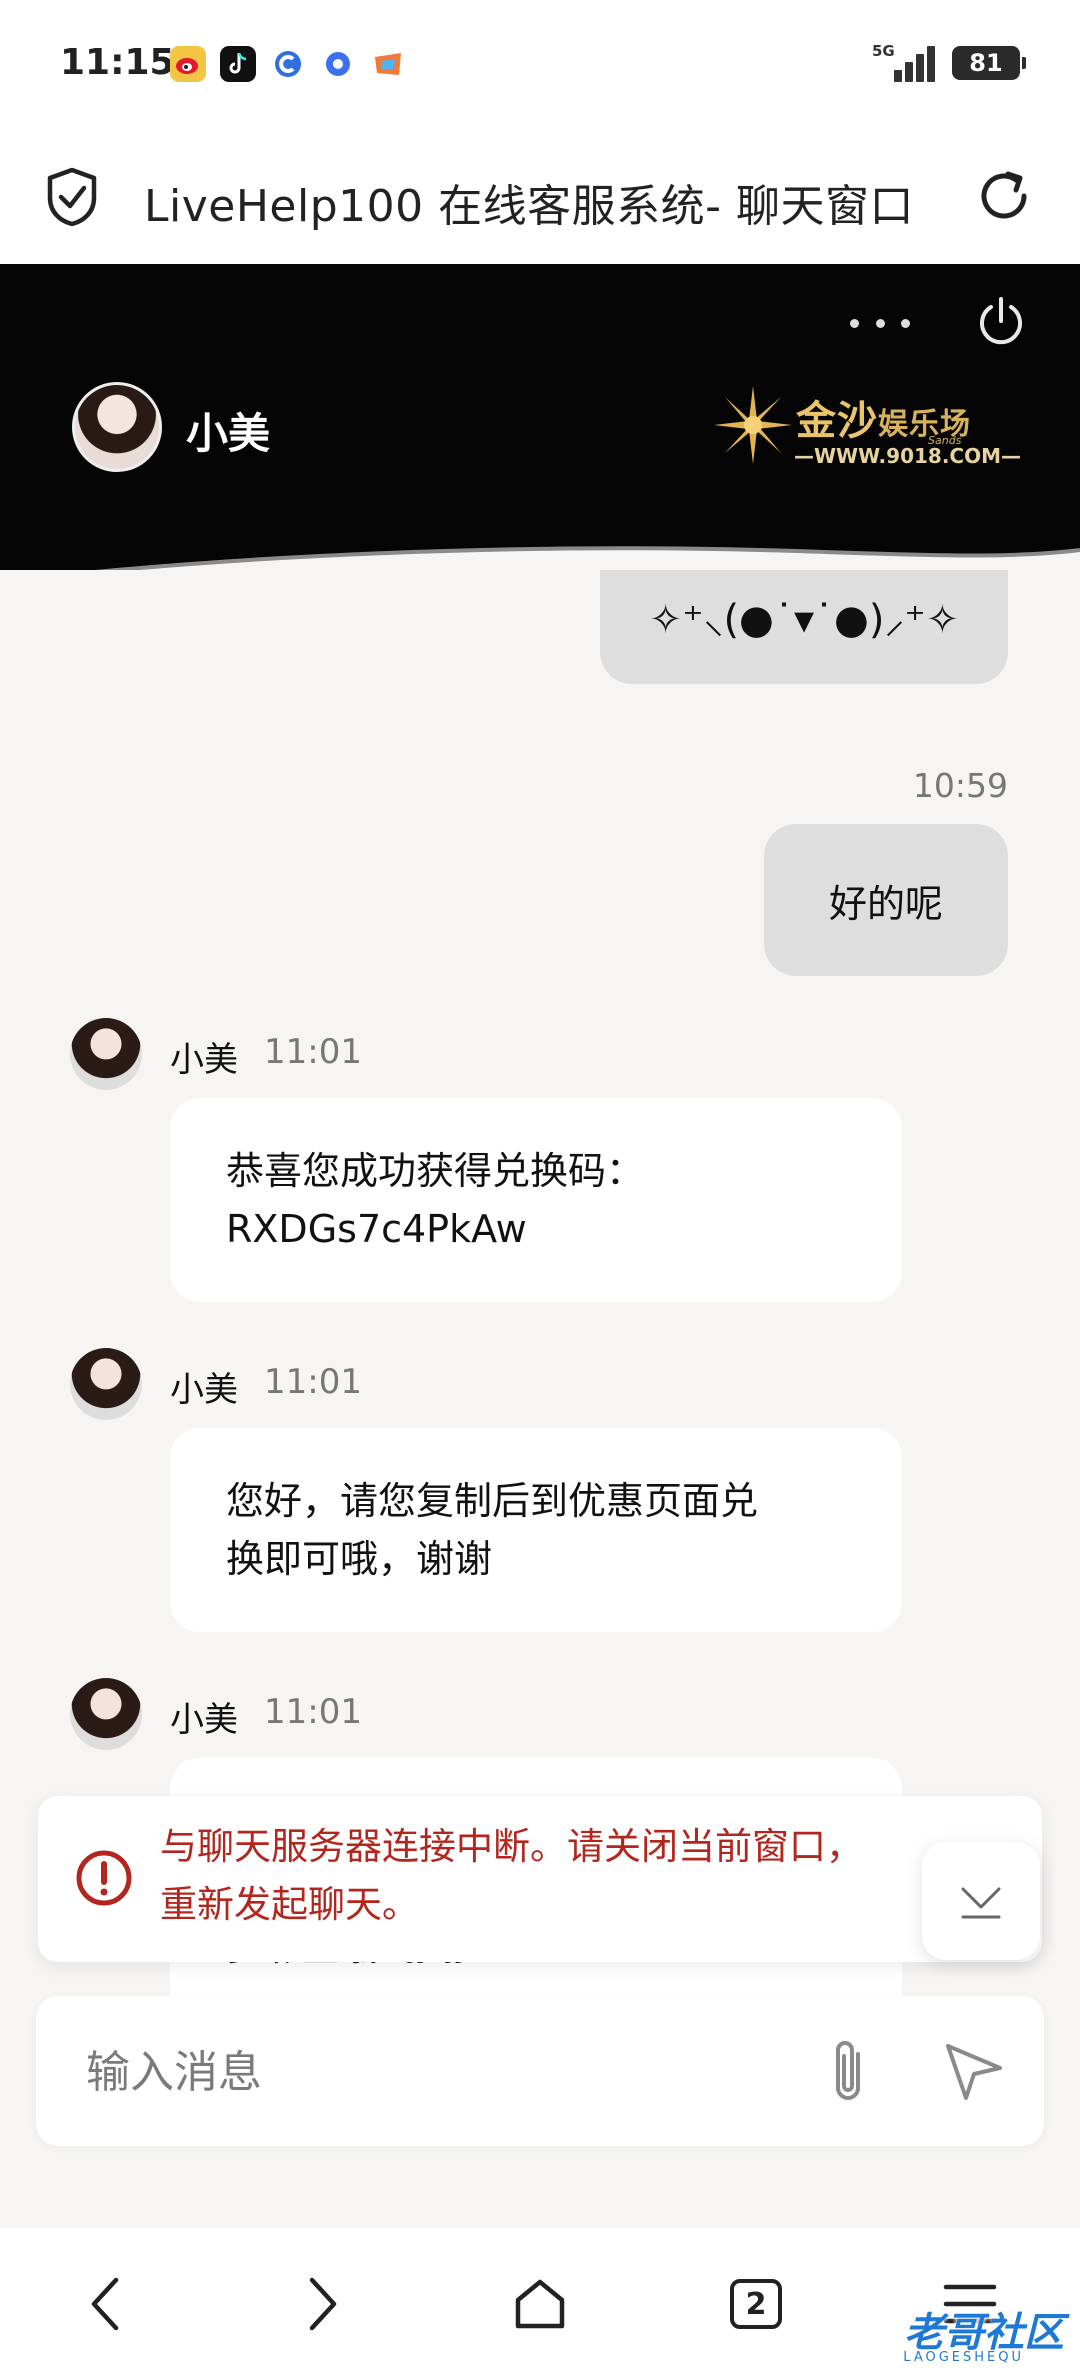  What do you see at coordinates (188, 64) in the screenshot?
I see `weibo-icon` at bounding box center [188, 64].